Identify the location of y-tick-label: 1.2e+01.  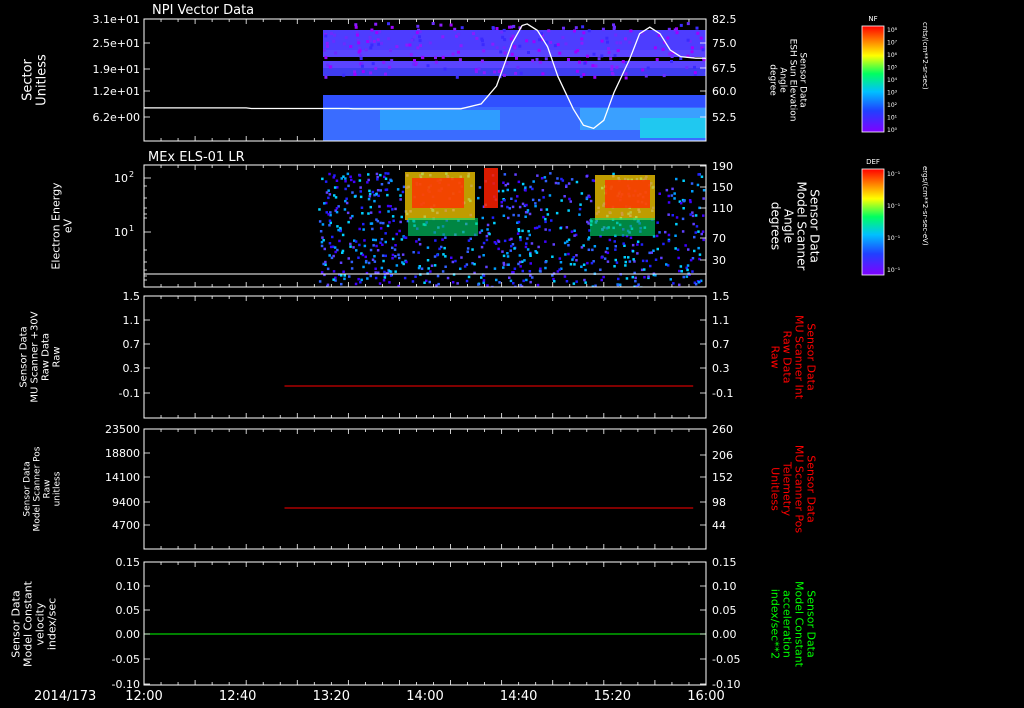
(116, 91).